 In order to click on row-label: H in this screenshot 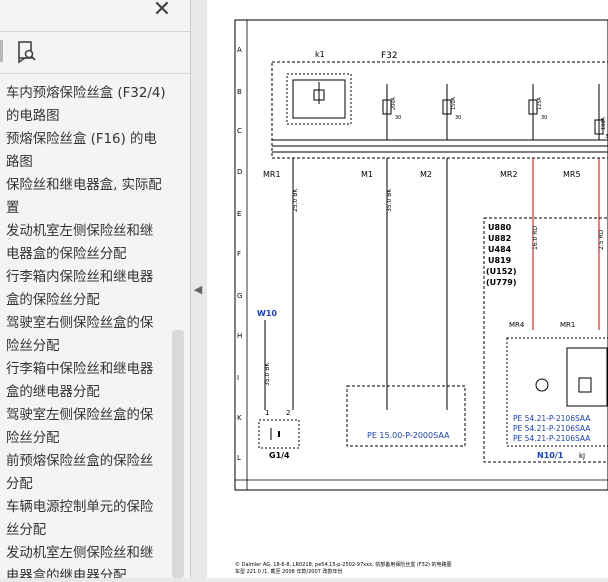, I will do `click(239, 336)`.